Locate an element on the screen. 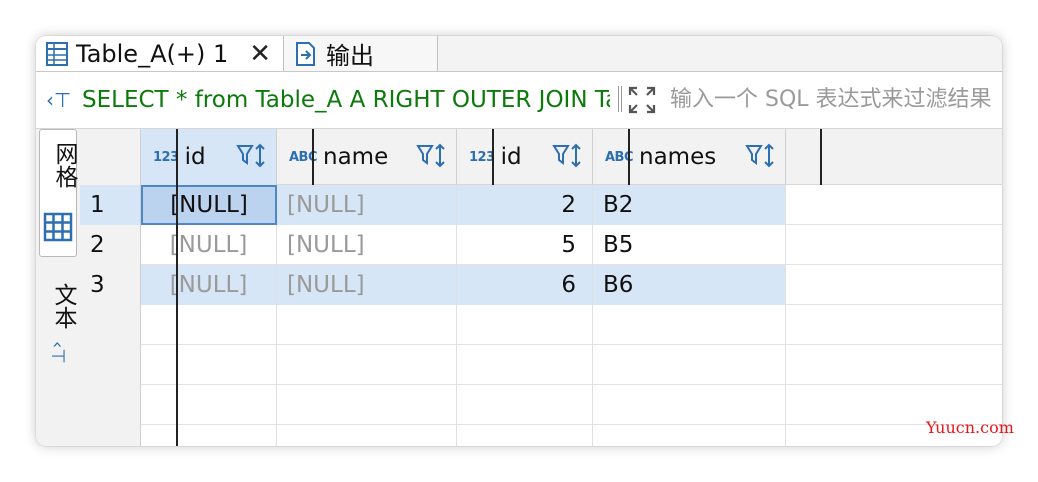  table-row: 2 [NULL] [NULL] 5 B5 is located at coordinates (541, 245).